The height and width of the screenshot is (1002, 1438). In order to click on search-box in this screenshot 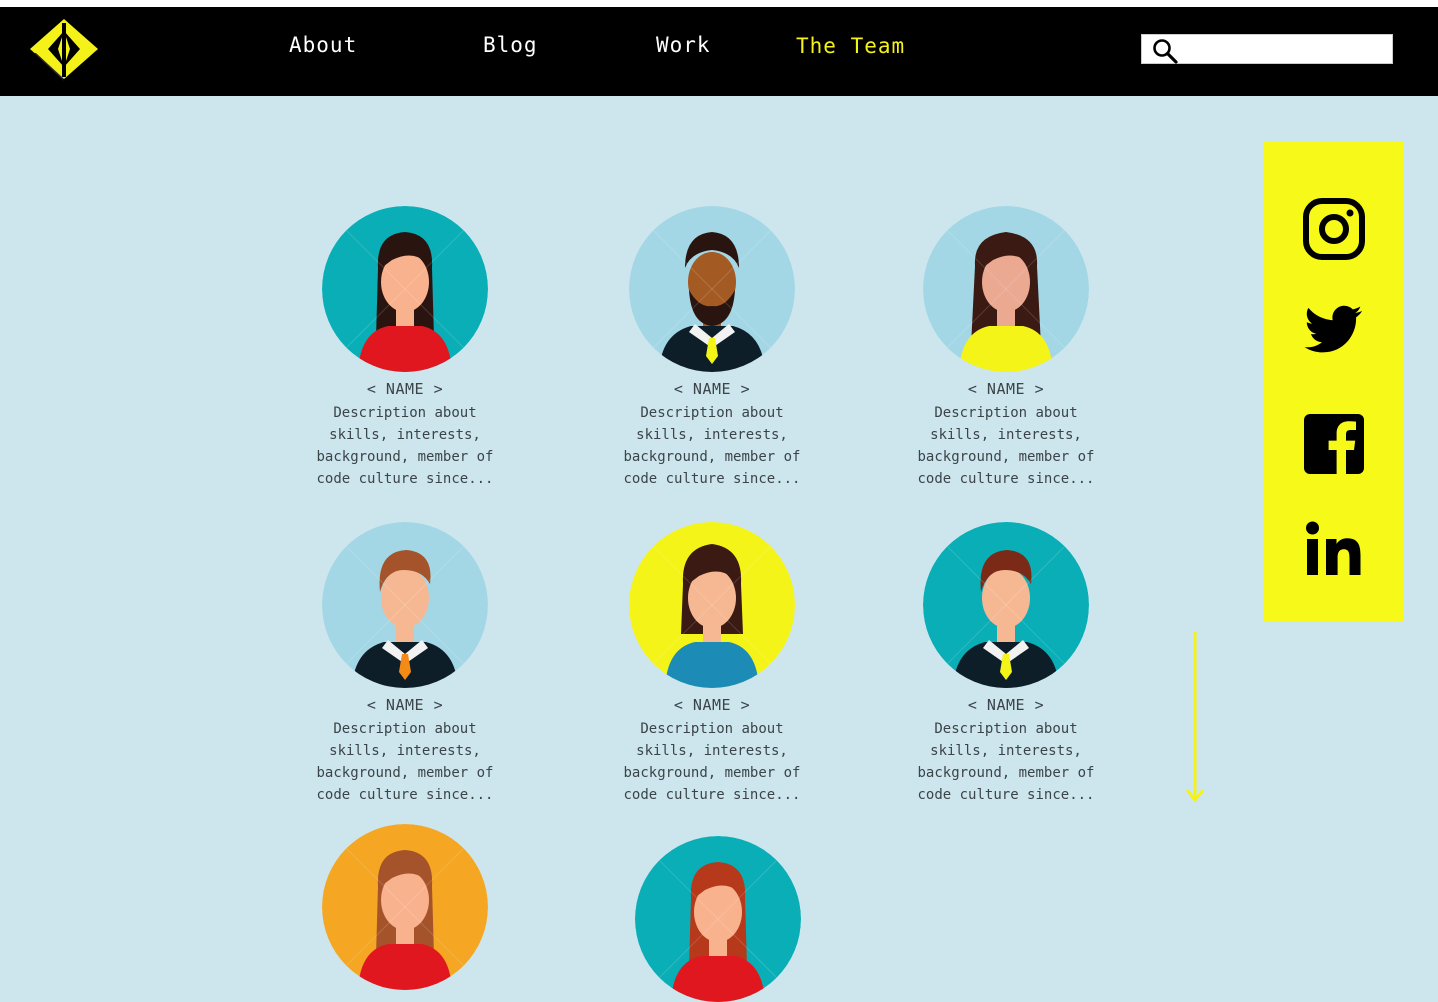, I will do `click(1267, 49)`.